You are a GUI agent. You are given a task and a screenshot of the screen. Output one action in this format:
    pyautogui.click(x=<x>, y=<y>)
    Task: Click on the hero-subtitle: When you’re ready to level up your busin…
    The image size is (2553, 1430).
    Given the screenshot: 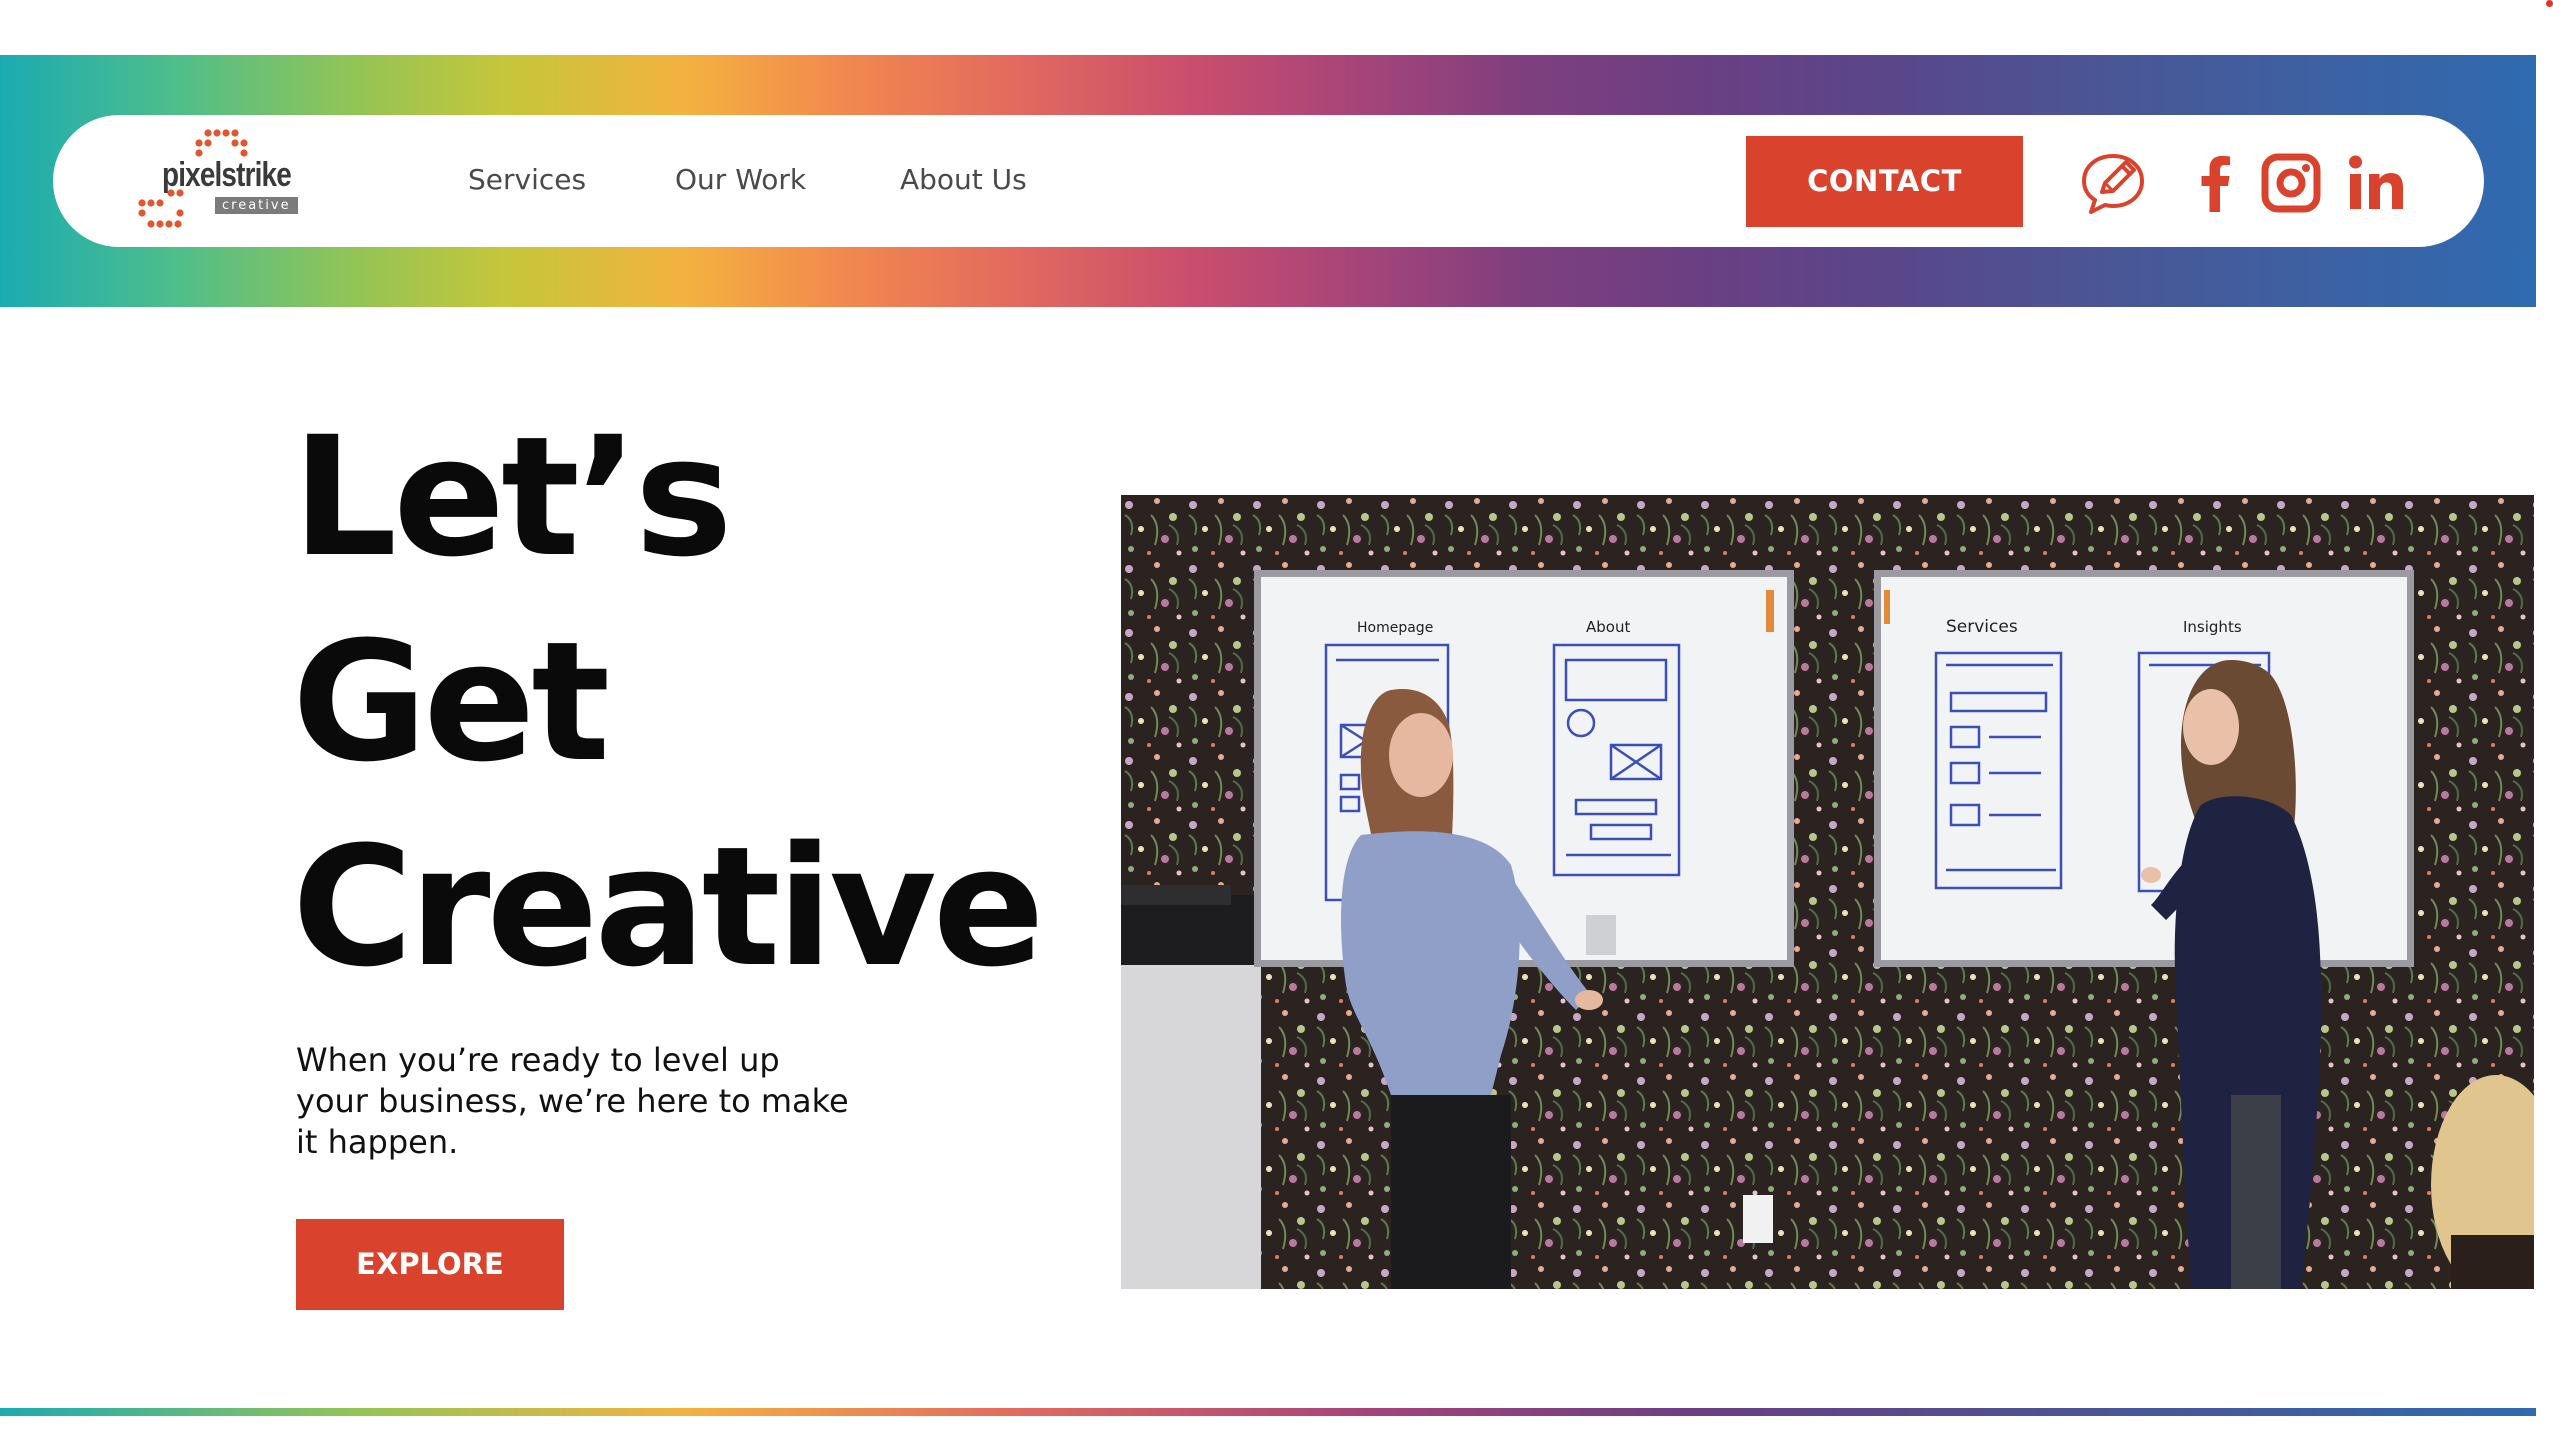 What is the action you would take?
    pyautogui.click(x=572, y=1101)
    